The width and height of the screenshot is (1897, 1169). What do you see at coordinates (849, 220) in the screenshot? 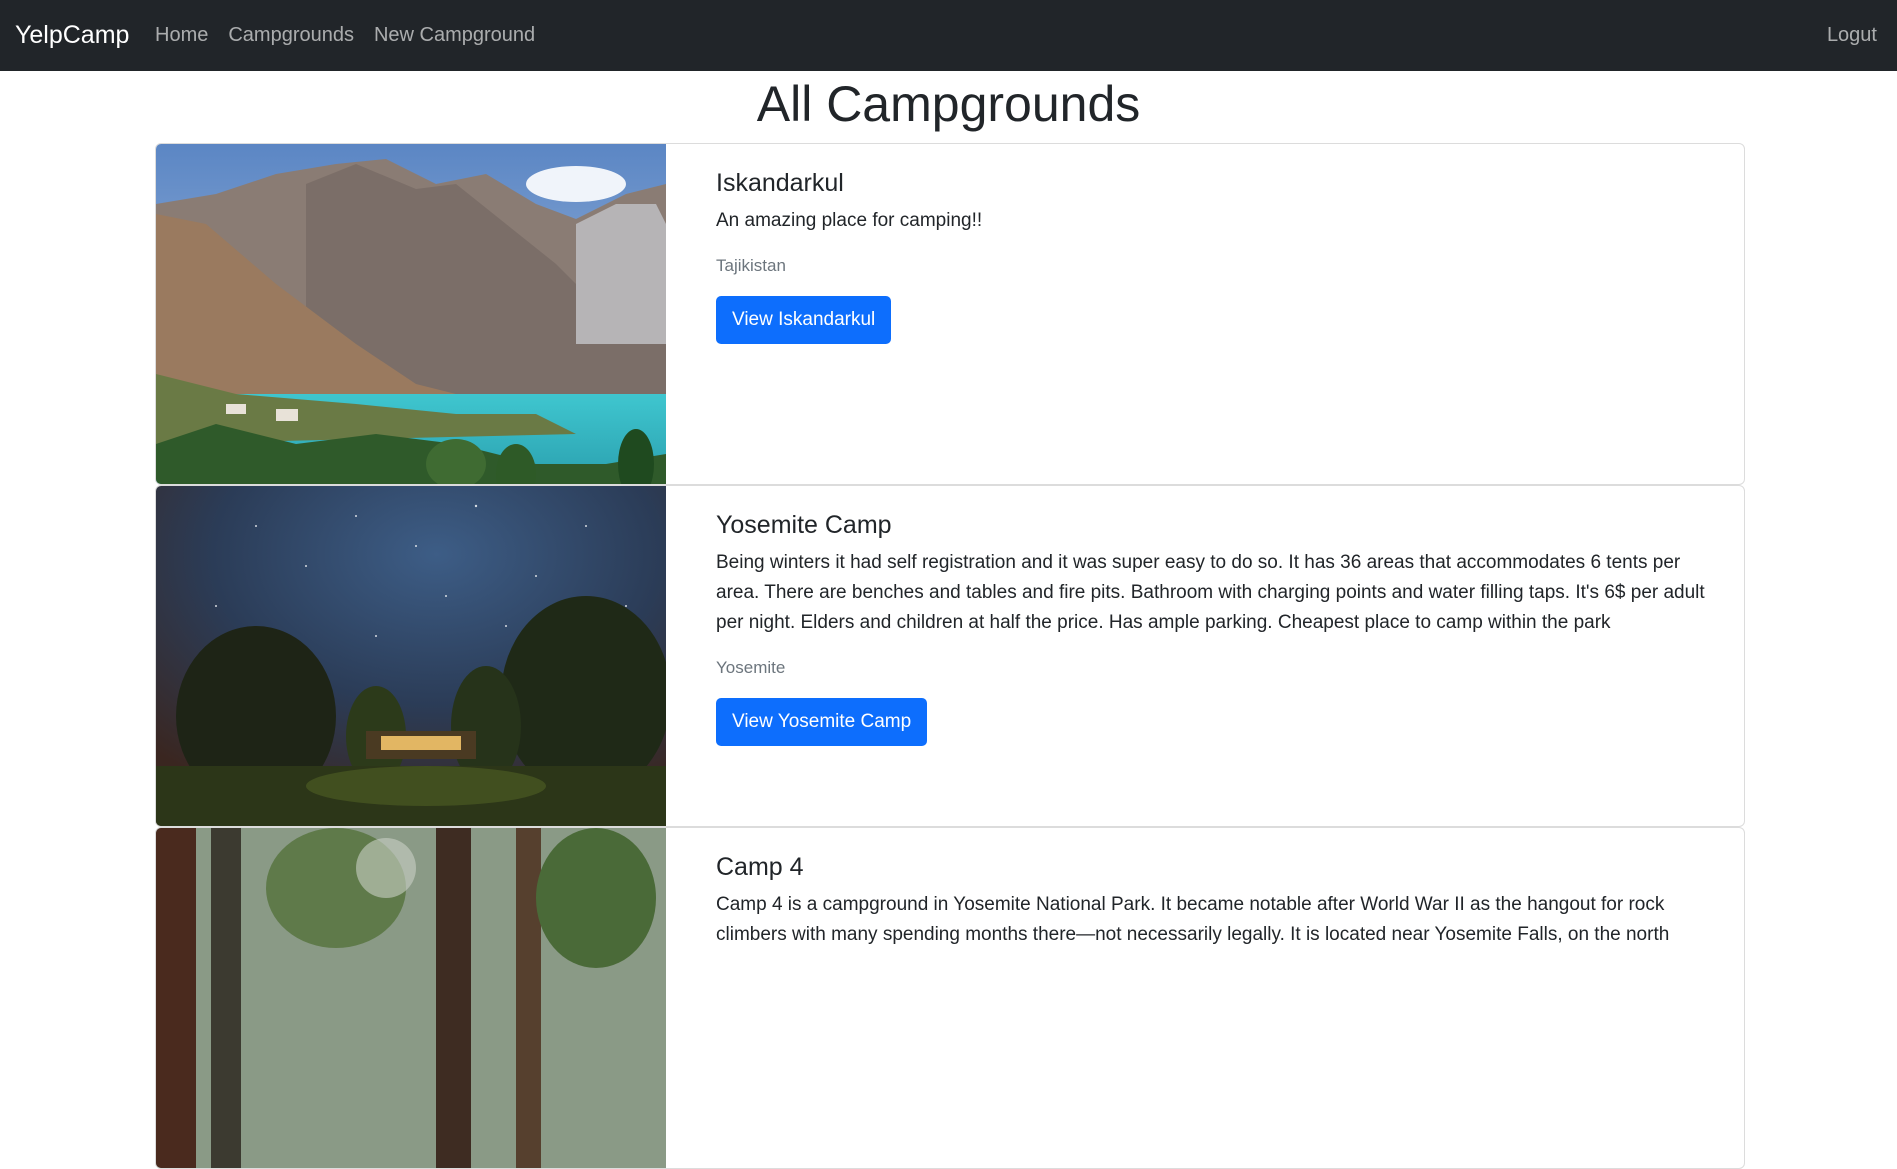
I see `campground-description: An amazing place for camping!!` at bounding box center [849, 220].